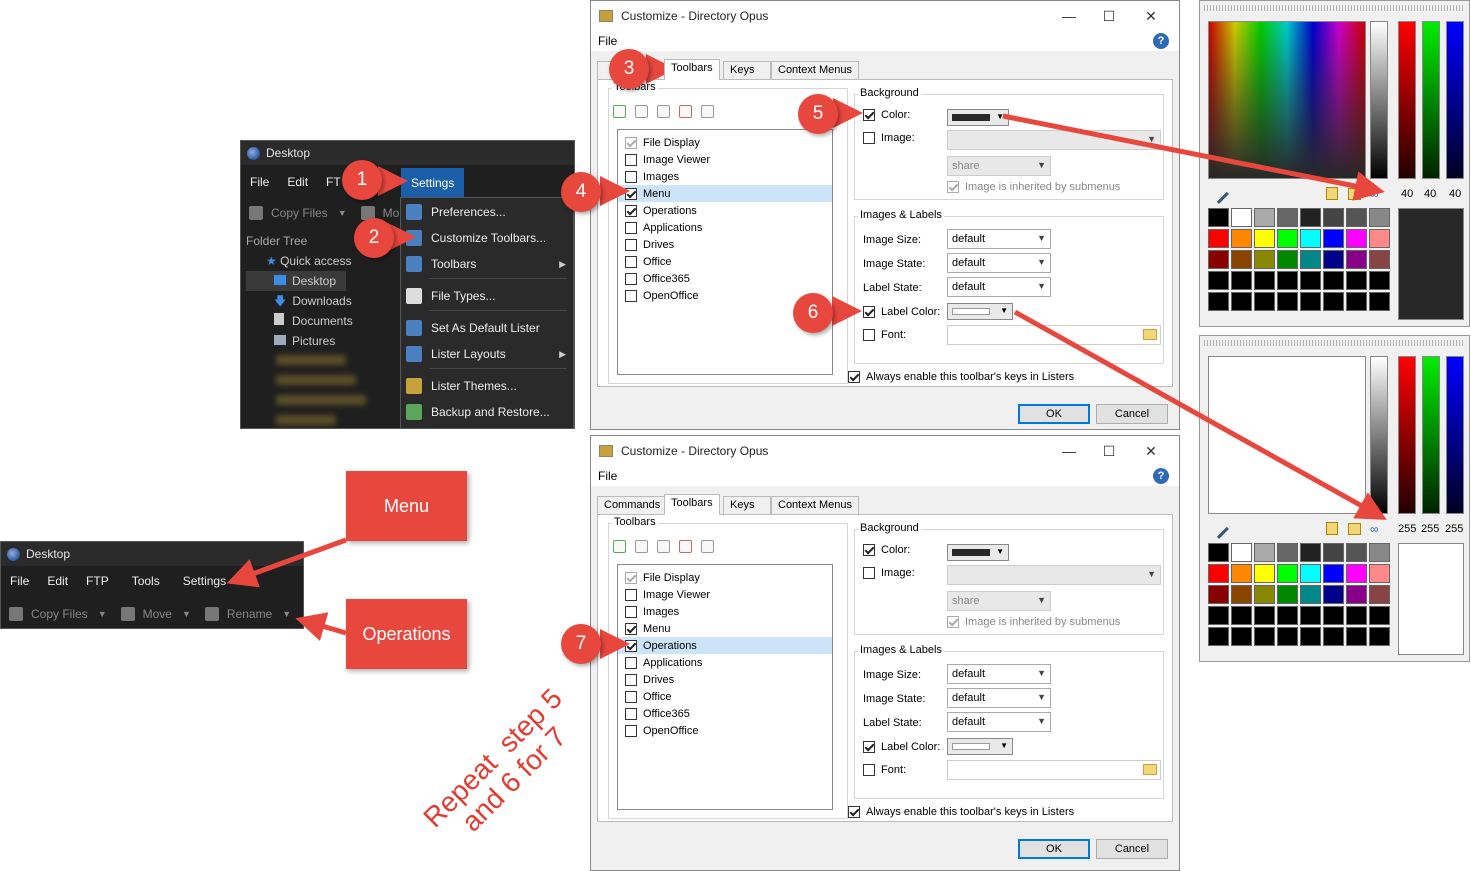  What do you see at coordinates (728, 142) in the screenshot?
I see `list-item: File Display` at bounding box center [728, 142].